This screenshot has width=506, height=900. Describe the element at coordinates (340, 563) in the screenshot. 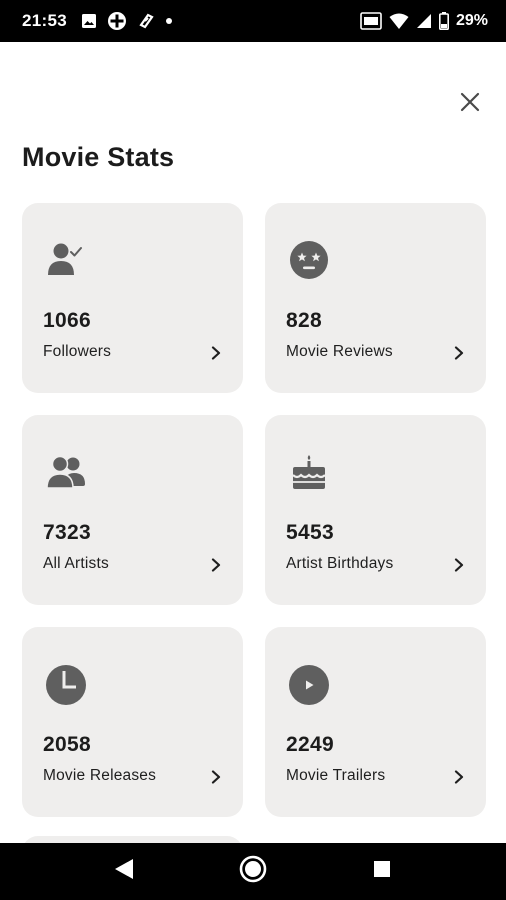

I see `stat-label: Artist Birthdays` at that location.